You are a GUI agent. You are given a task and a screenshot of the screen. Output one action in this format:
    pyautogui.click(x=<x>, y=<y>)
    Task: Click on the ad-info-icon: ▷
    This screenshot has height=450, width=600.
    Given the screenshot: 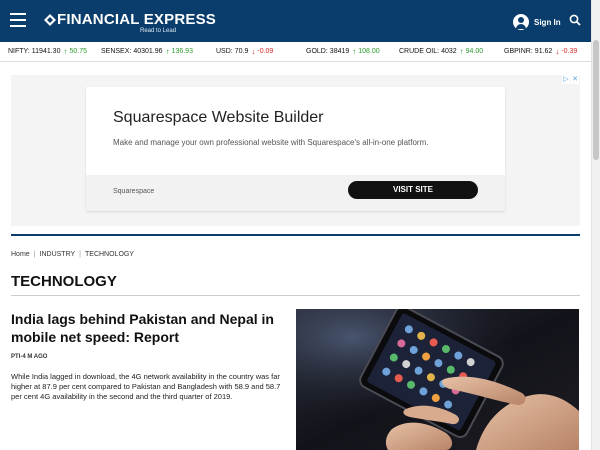 What is the action you would take?
    pyautogui.click(x=566, y=79)
    